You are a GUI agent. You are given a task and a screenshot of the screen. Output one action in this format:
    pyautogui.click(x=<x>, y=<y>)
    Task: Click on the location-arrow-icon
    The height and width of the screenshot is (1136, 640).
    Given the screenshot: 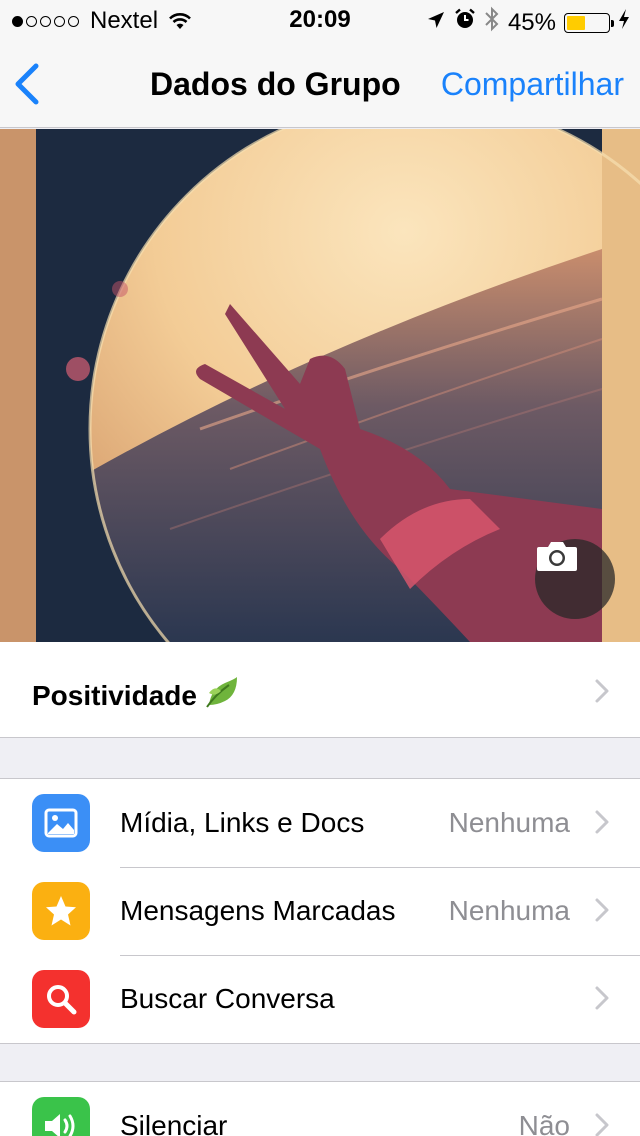 What is the action you would take?
    pyautogui.click(x=436, y=23)
    